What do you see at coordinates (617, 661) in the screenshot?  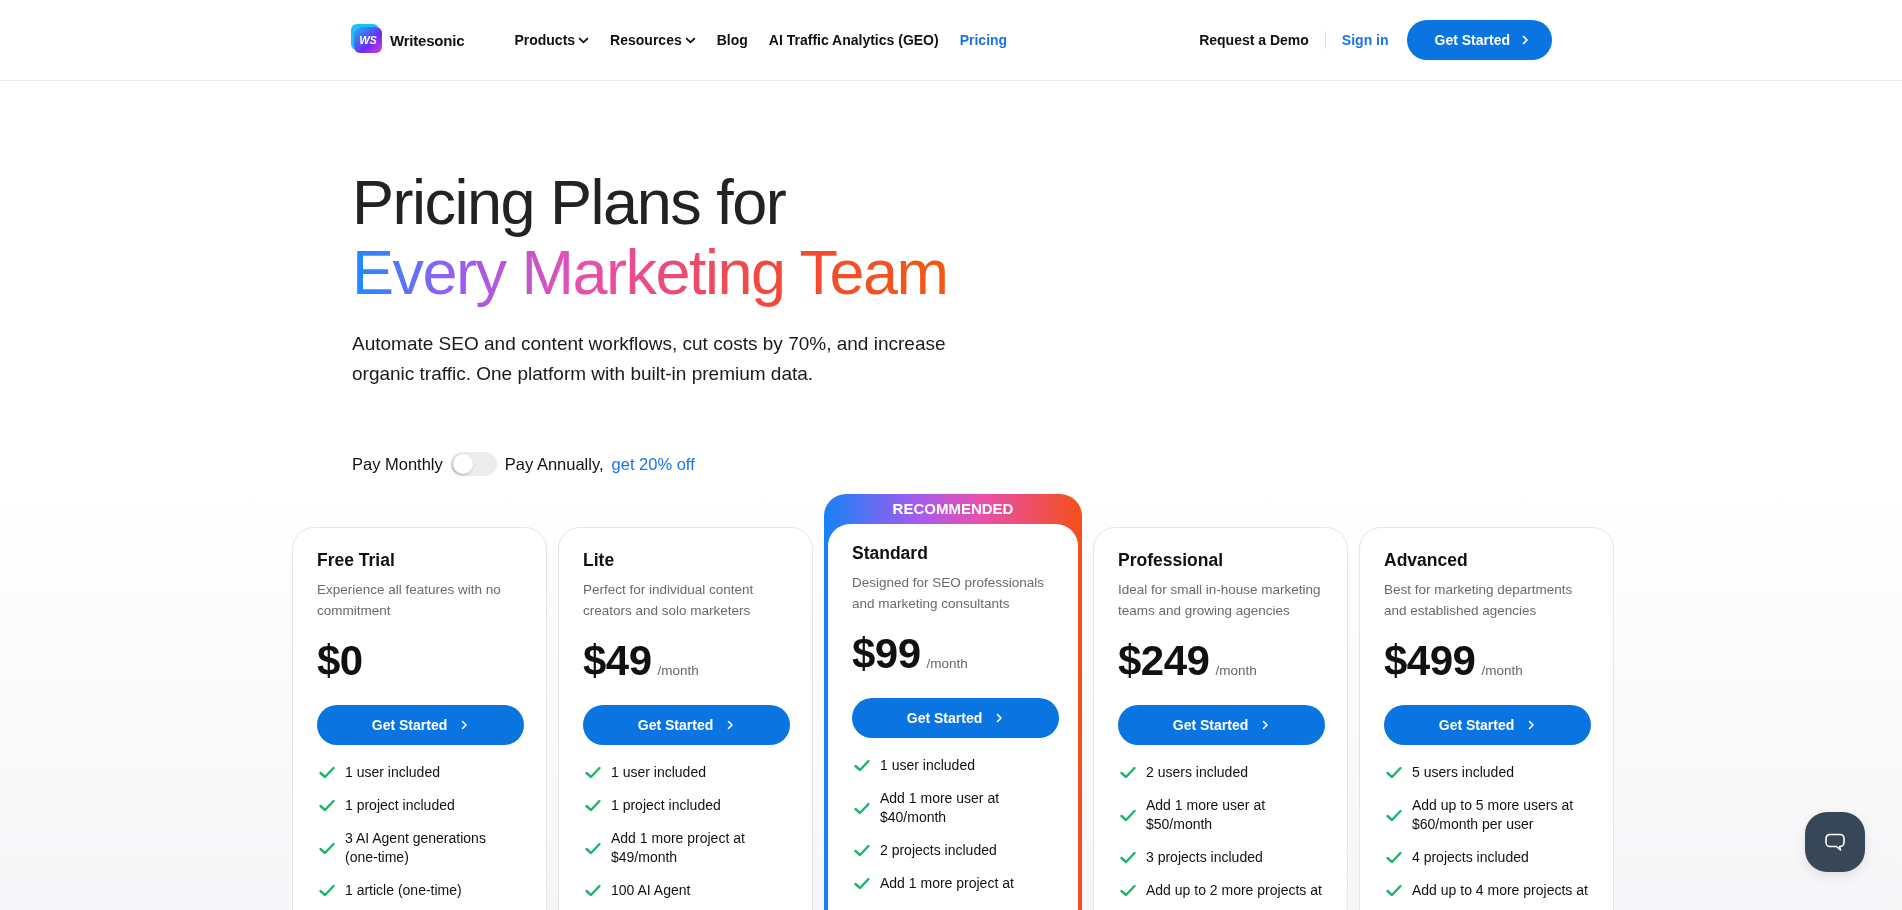 I see `plan-price: $49` at bounding box center [617, 661].